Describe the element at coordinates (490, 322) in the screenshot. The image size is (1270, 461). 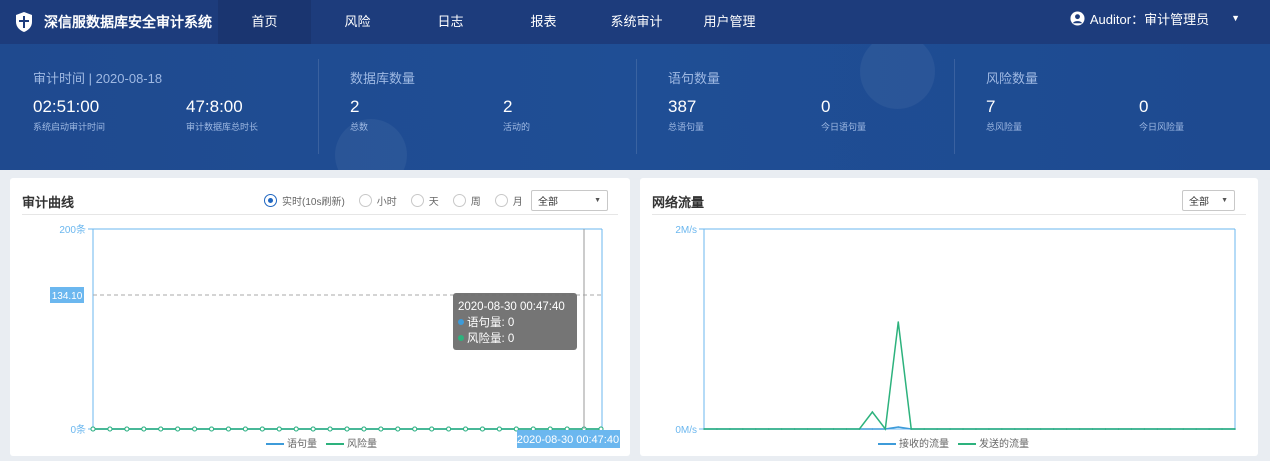
I see `tooltip-statement: 语句量: 0` at that location.